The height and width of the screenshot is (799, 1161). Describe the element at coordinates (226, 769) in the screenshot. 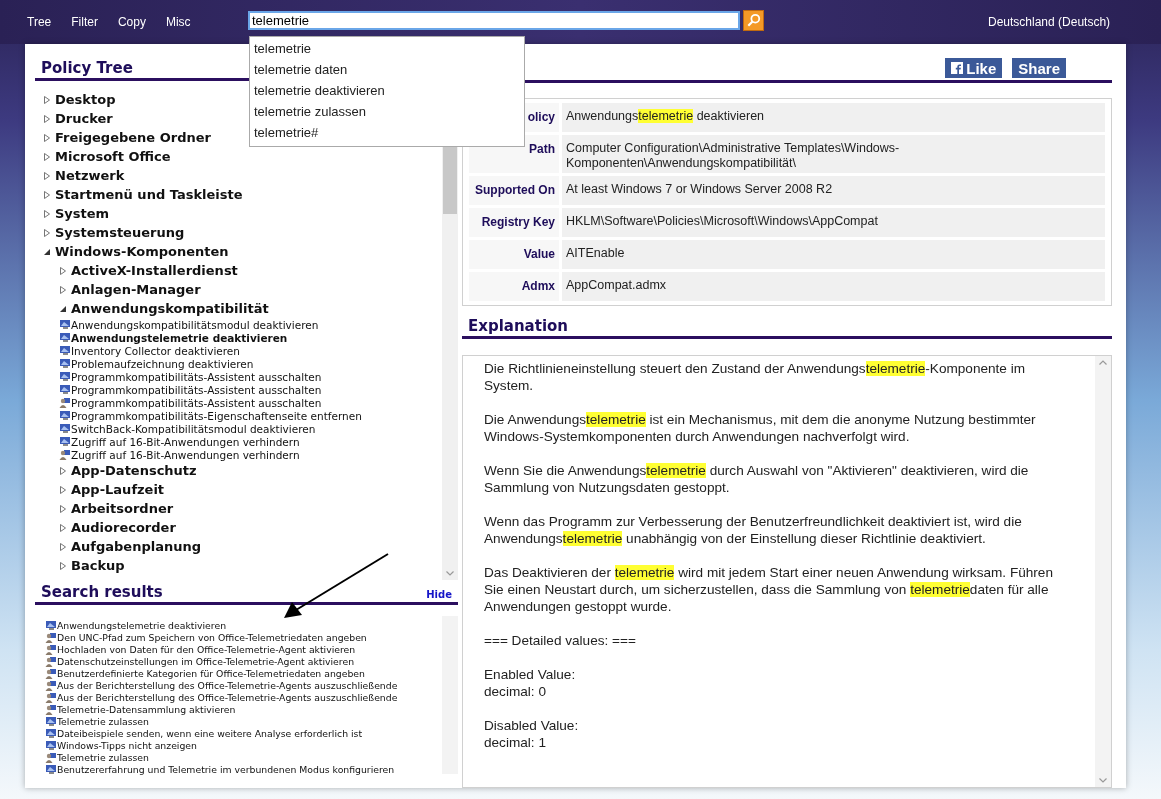

I see `search-result: Benutzererfahrung und Telemetrie im verbundenen Modus konfigurieren` at that location.